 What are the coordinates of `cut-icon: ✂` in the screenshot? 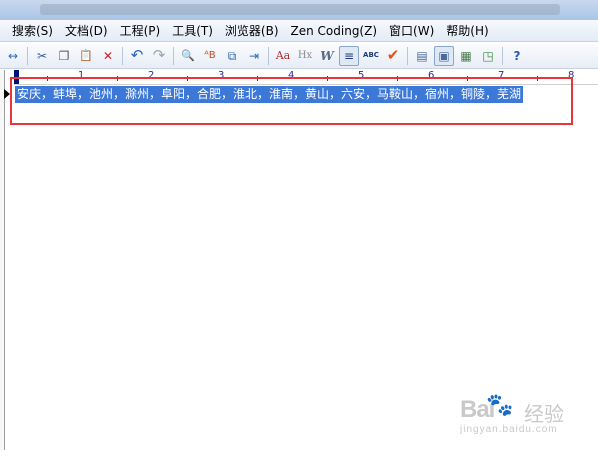 It's located at (42, 56).